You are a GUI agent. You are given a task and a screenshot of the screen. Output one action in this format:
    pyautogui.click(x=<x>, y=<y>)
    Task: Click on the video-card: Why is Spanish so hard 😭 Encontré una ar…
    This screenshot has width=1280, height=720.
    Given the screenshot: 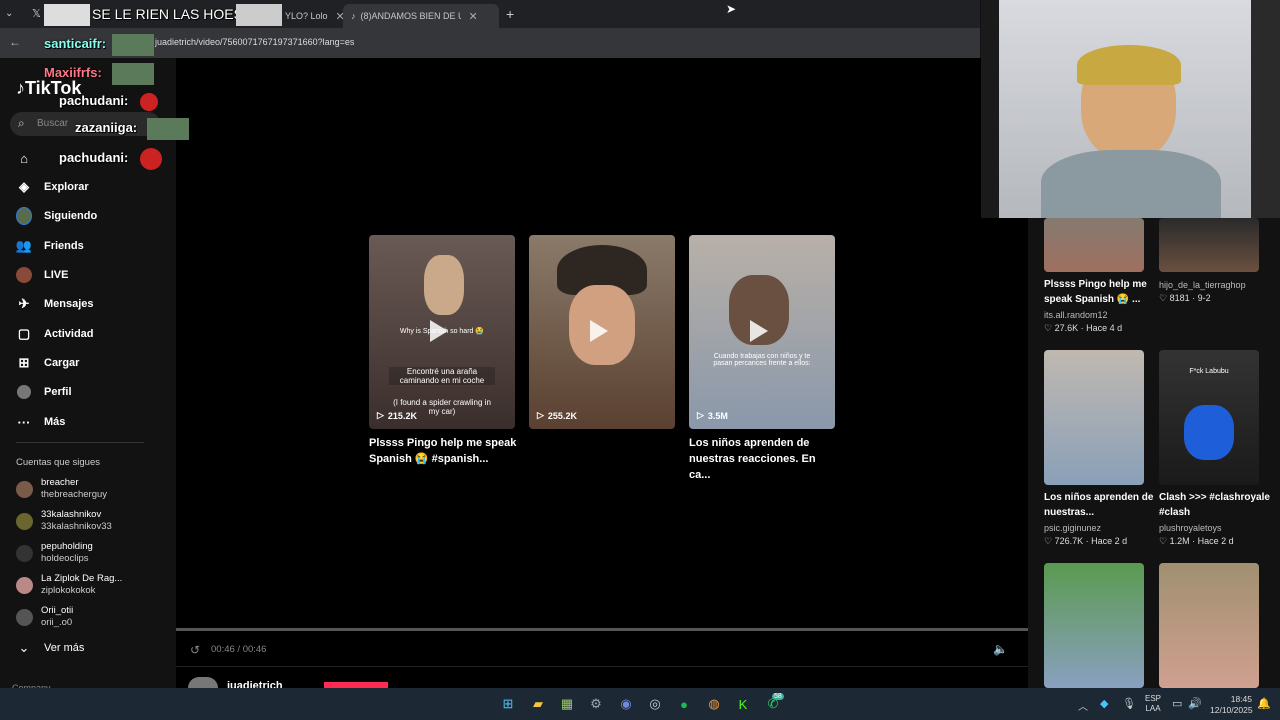 What is the action you would take?
    pyautogui.click(x=442, y=332)
    